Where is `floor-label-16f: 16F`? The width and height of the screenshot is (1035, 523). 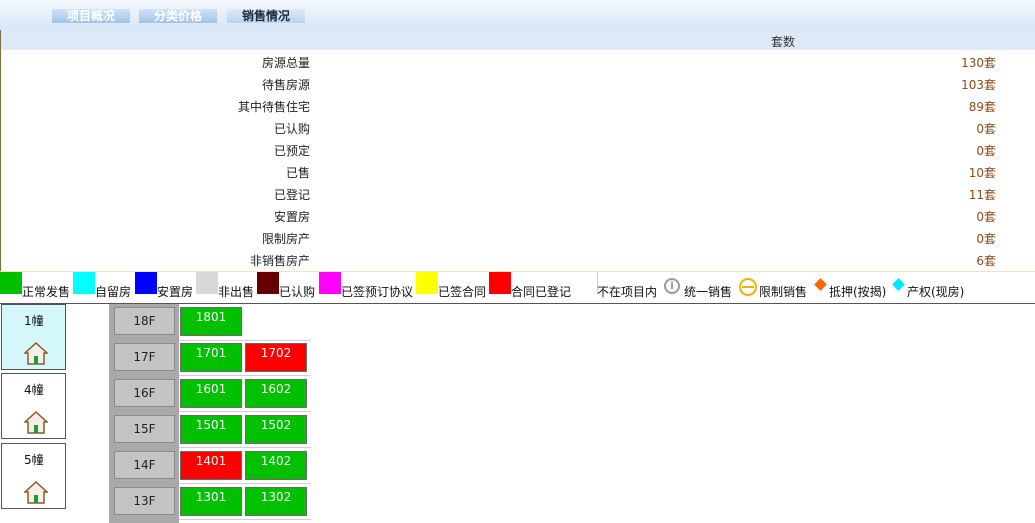
floor-label-16f: 16F is located at coordinates (144, 393).